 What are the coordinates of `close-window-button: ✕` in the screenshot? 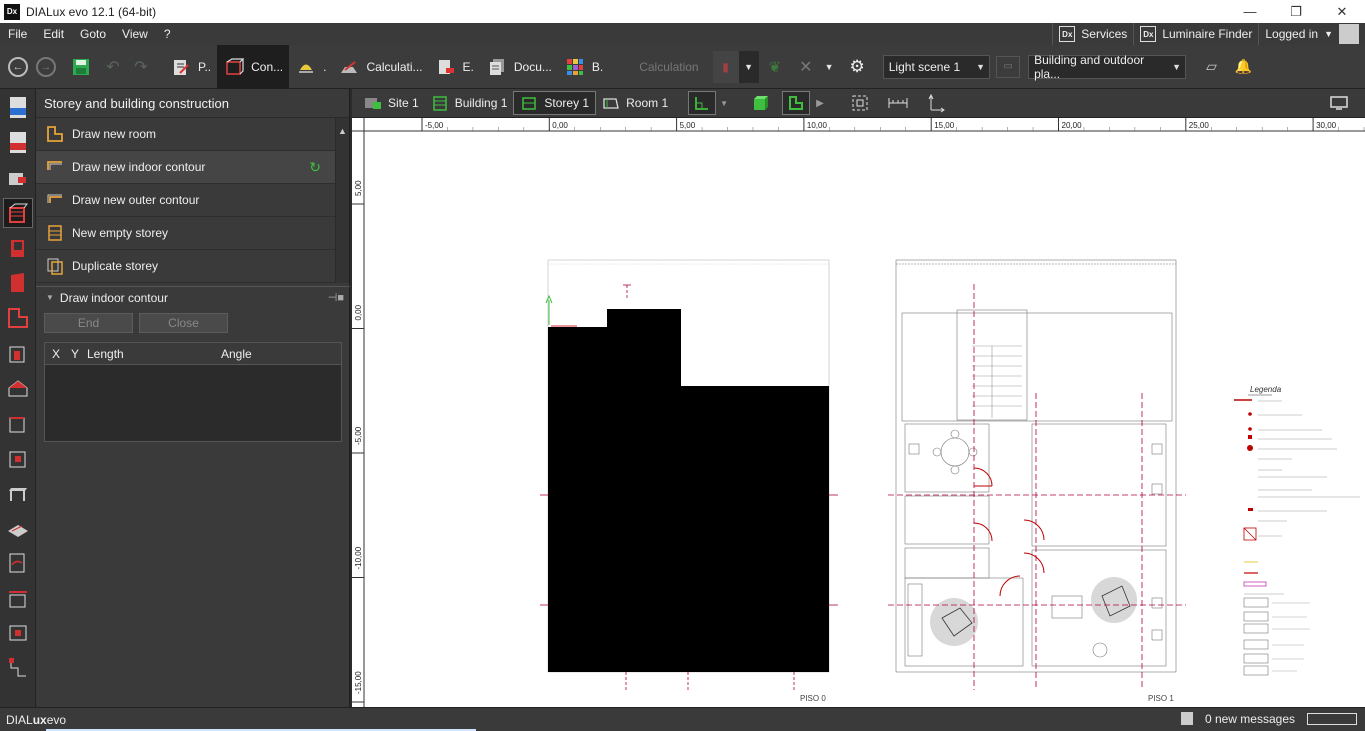 It's located at (1342, 11).